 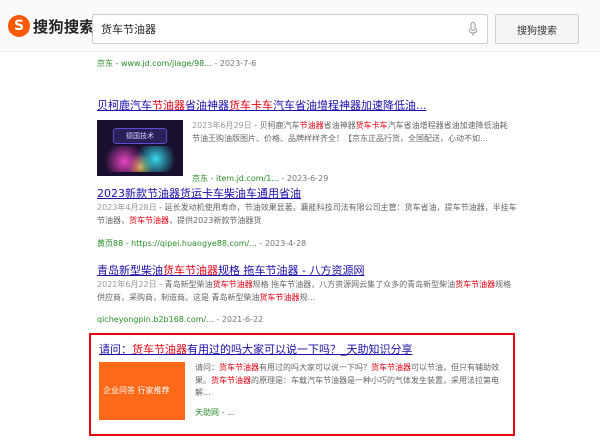 I want to click on result-title-link: 青岛新型柴油货车节油器规格 拖车节油器 - 八方资源网, so click(x=307, y=270).